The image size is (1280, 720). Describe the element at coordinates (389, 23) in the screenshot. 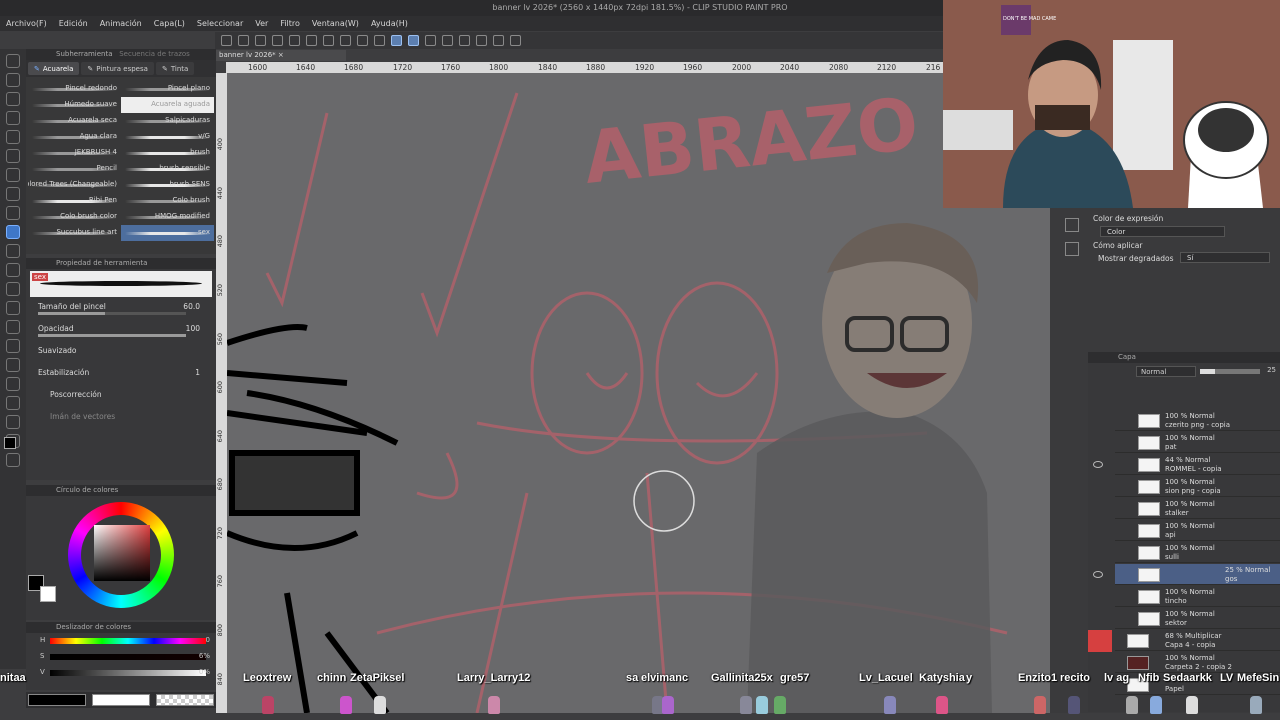

I see `menu-ayuda: Ayuda(H)` at that location.